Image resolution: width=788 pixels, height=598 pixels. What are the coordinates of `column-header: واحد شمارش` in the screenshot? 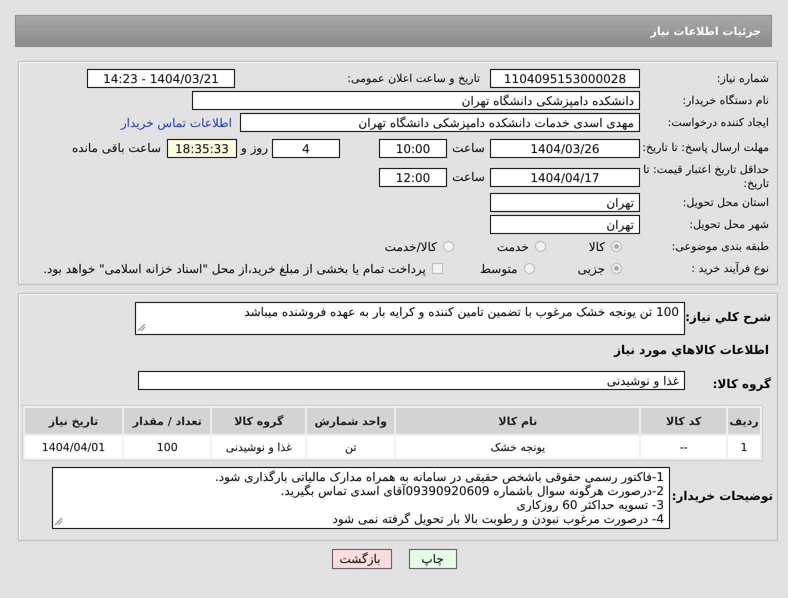 It's located at (350, 421).